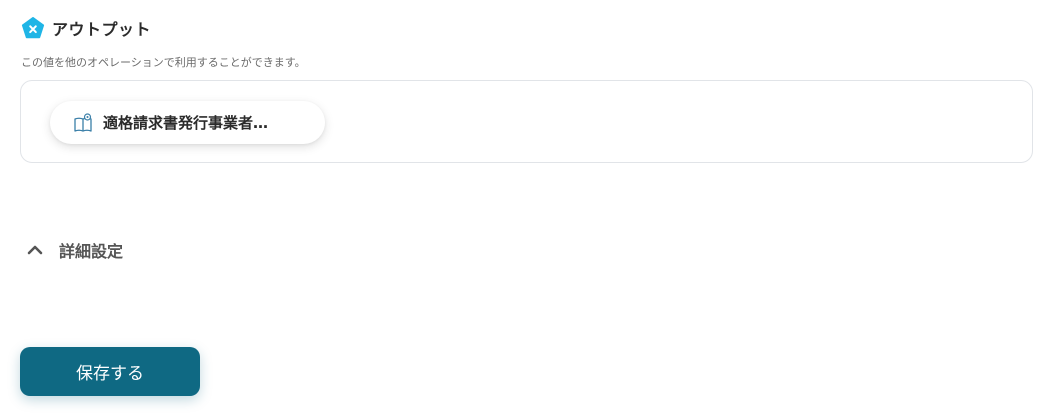 Image resolution: width=1058 pixels, height=417 pixels. I want to click on section-description: この値を他のオペレーションで利用することができます。, so click(163, 62).